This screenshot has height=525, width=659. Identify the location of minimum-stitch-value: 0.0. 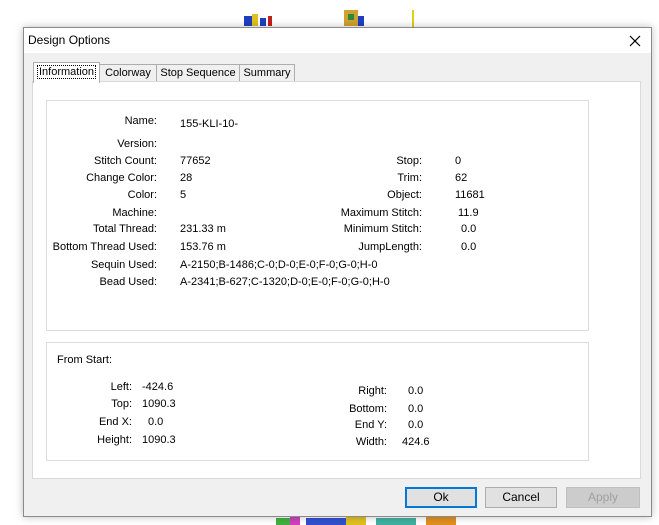
(469, 229).